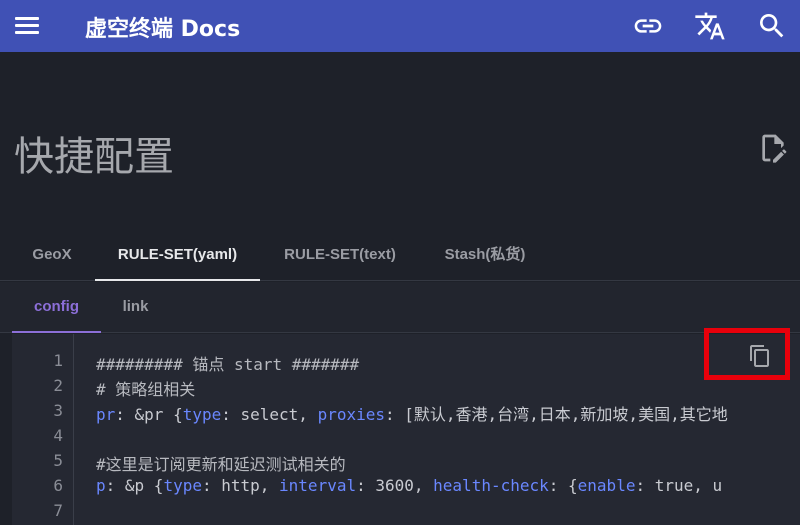  Describe the element at coordinates (162, 27) in the screenshot. I see `site-title: 虚空终端 Docs` at that location.